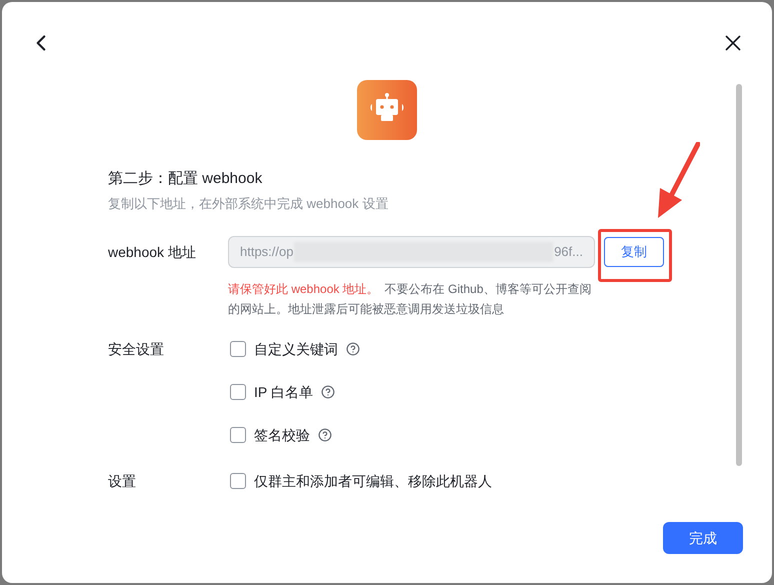 This screenshot has height=585, width=774. I want to click on url-start: https://op, so click(267, 252).